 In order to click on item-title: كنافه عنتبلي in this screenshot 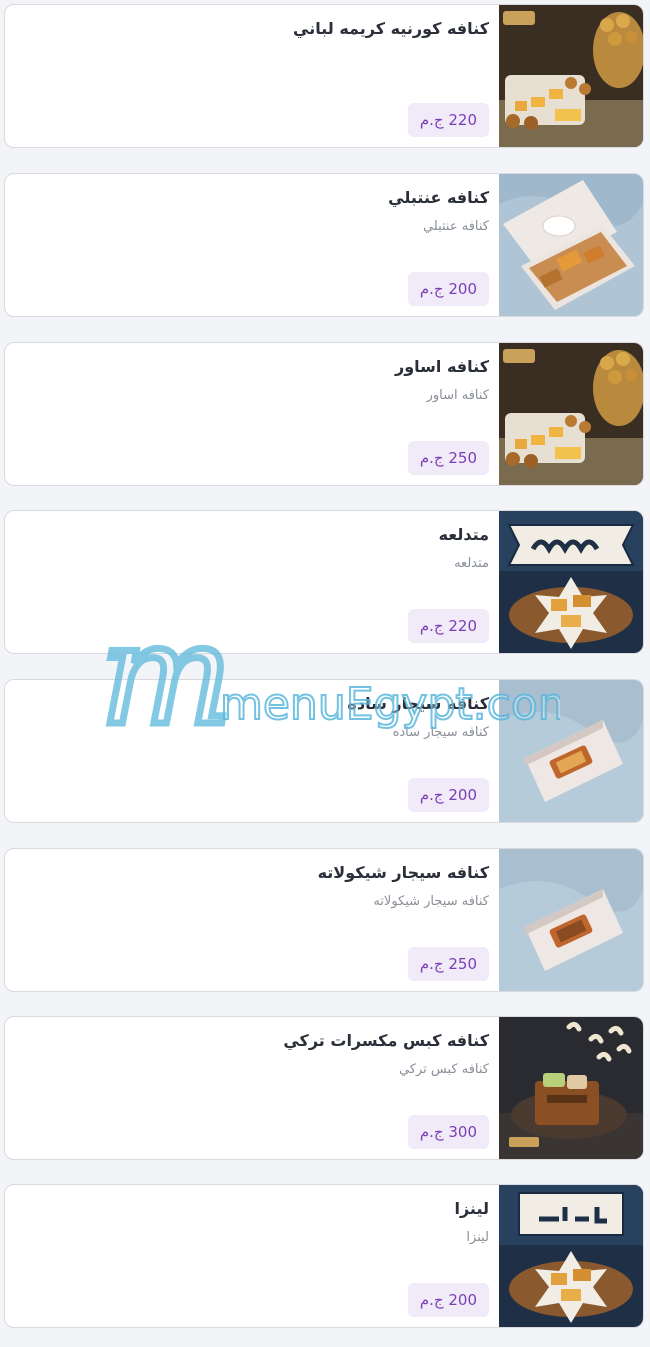, I will do `click(438, 197)`.